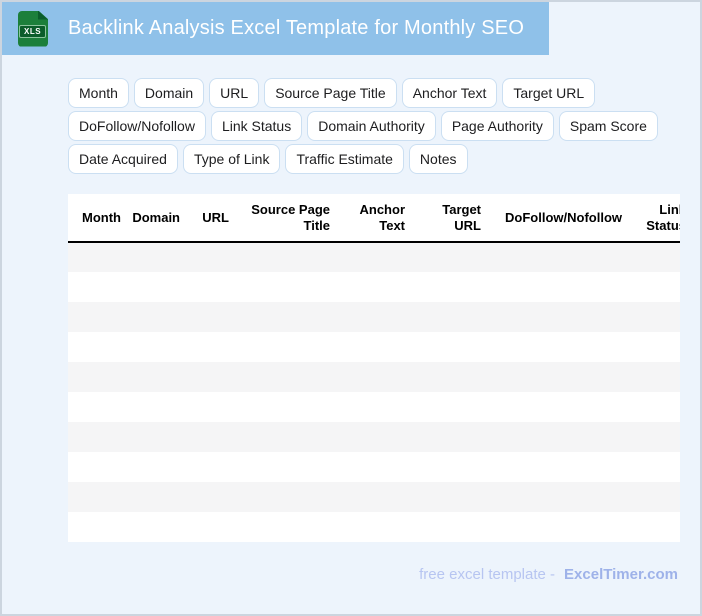 Image resolution: width=702 pixels, height=616 pixels. I want to click on column-chip: Date Acquired, so click(123, 159).